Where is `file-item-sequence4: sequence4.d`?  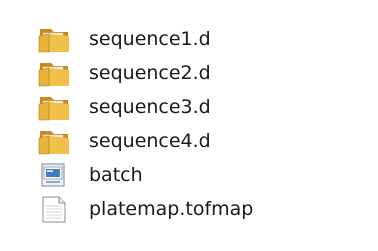 file-item-sequence4: sequence4.d is located at coordinates (202, 141).